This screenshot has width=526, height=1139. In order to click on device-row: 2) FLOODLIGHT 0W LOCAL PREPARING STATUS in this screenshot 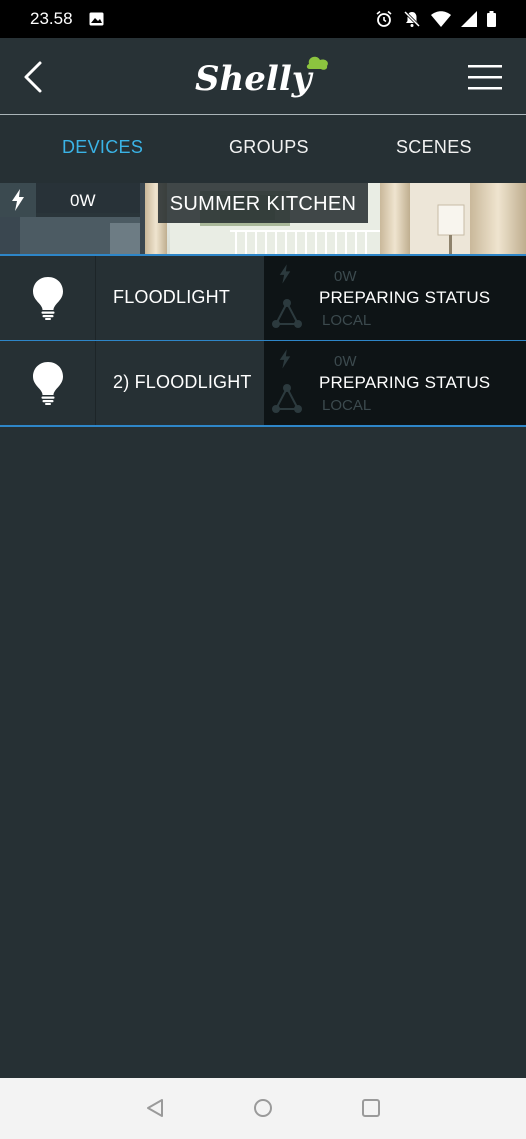, I will do `click(263, 384)`.